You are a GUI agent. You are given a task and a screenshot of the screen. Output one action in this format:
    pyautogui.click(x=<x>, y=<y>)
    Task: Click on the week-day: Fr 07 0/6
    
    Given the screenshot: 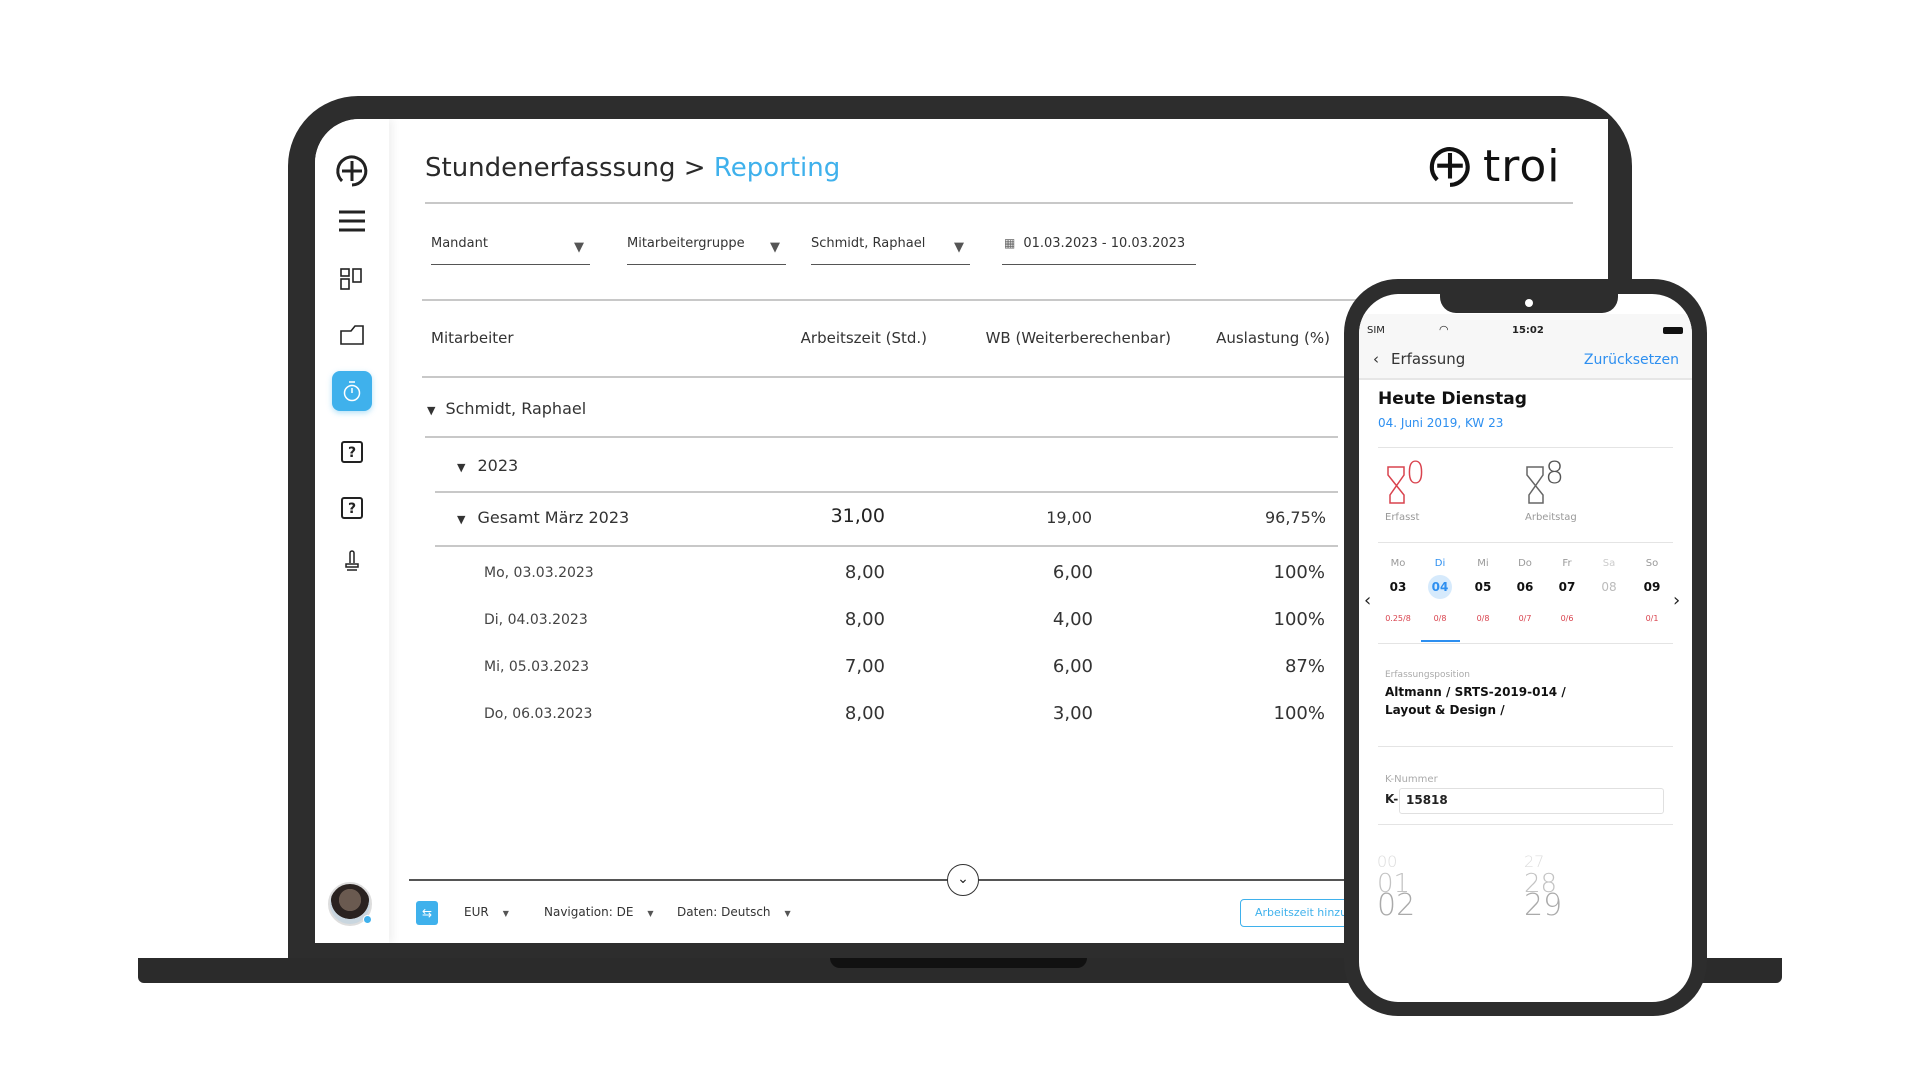 What is the action you would take?
    pyautogui.click(x=1567, y=590)
    